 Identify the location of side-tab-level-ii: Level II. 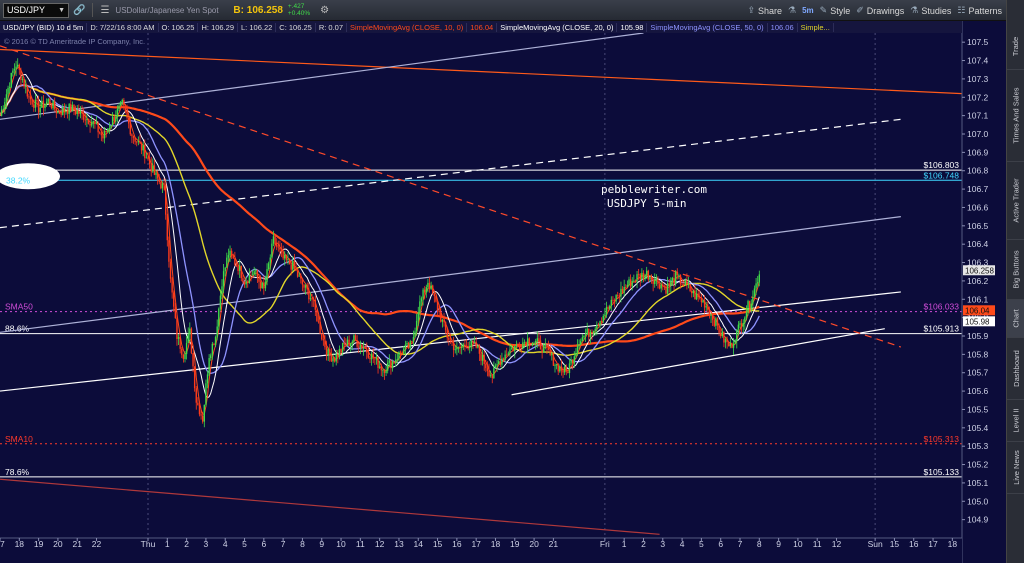
(1015, 421).